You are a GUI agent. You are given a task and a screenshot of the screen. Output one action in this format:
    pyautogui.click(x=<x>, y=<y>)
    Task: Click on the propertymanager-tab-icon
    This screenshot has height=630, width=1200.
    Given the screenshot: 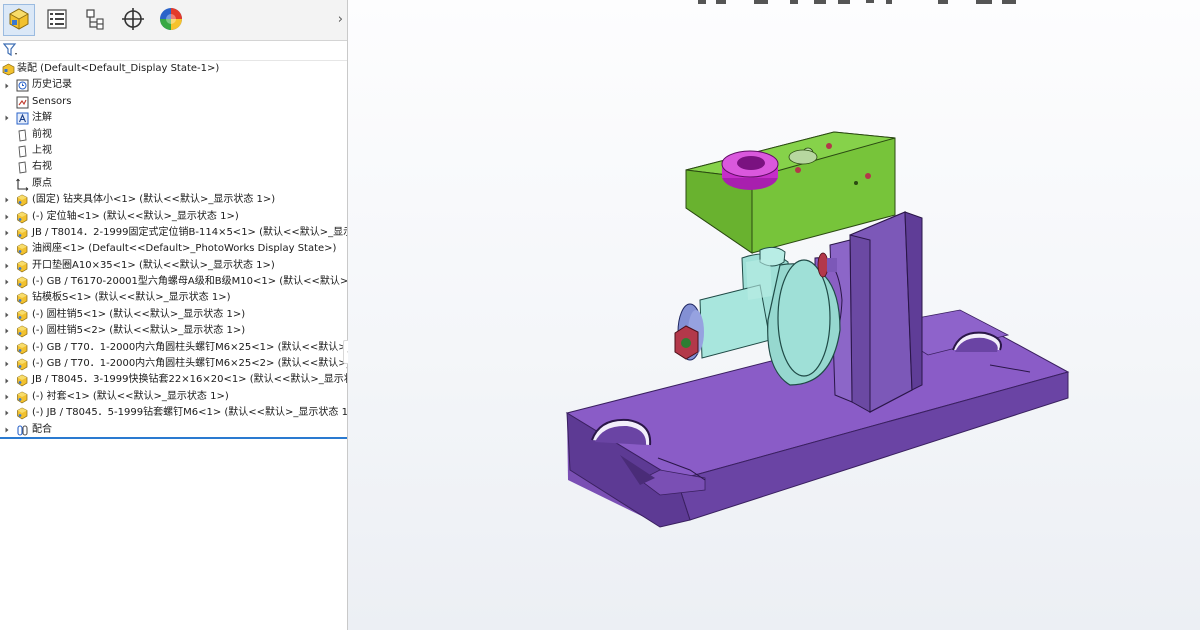 What is the action you would take?
    pyautogui.click(x=57, y=20)
    